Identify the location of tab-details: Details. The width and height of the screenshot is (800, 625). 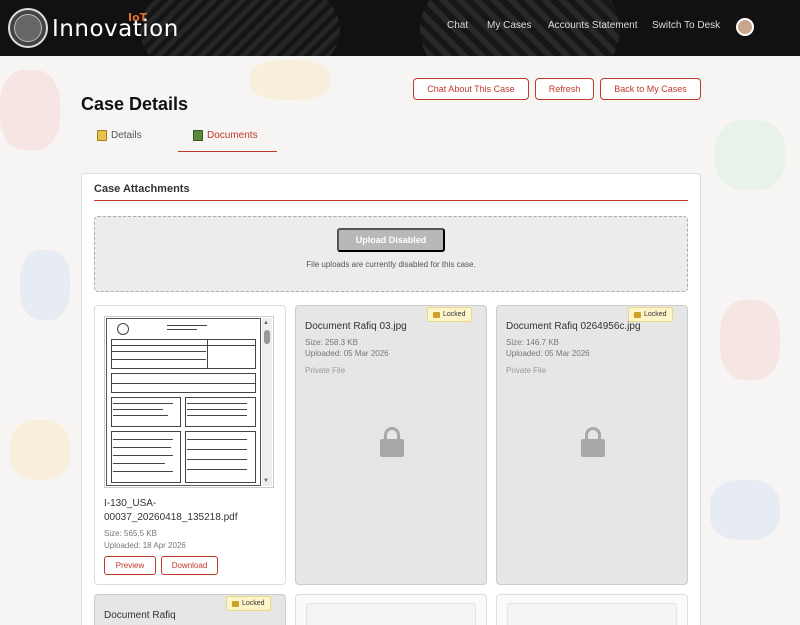
(119, 135).